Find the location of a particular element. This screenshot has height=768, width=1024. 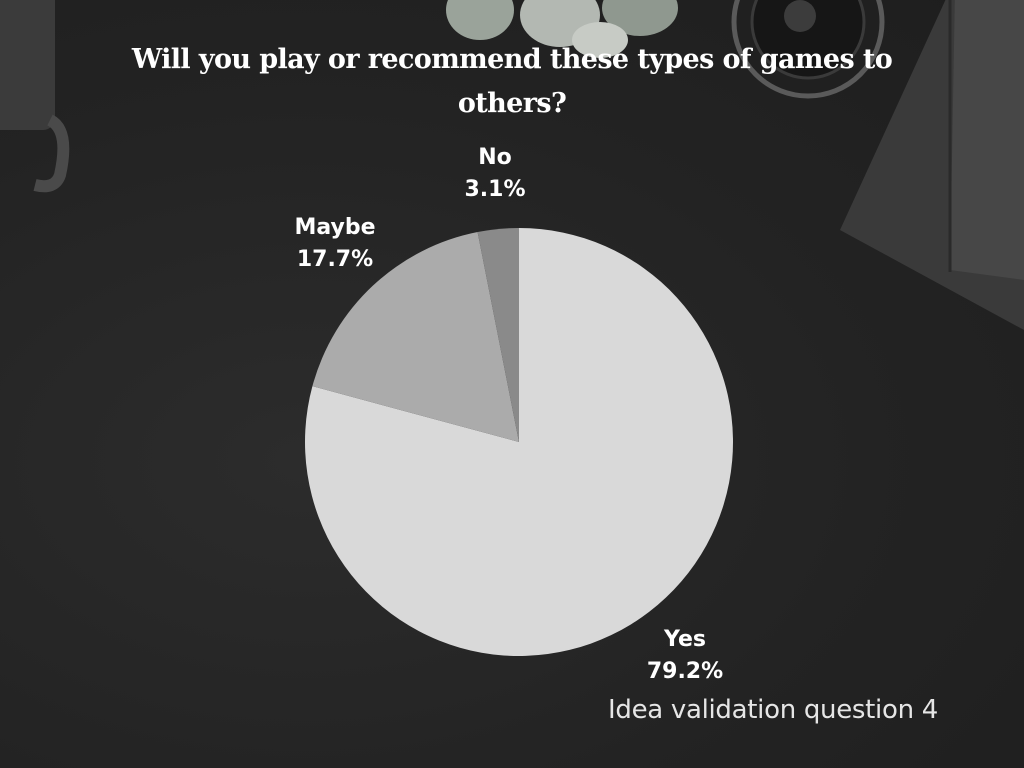

slice-label-maybe-name: Maybe is located at coordinates (335, 227).